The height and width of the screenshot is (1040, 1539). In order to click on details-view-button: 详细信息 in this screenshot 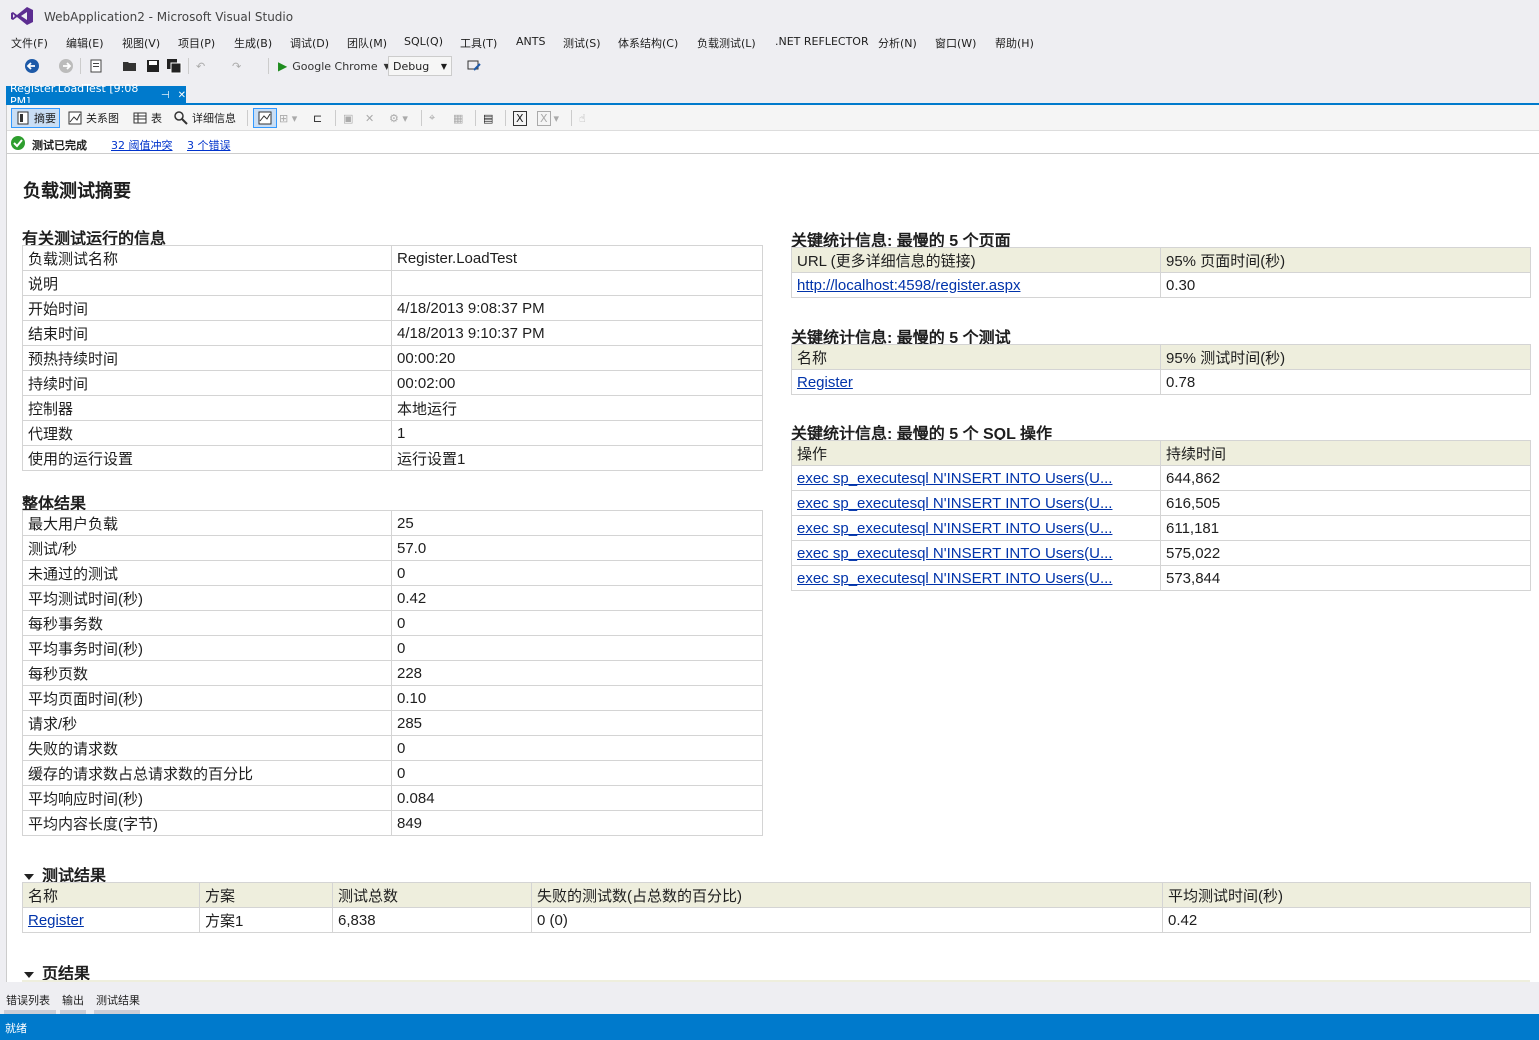, I will do `click(204, 118)`.